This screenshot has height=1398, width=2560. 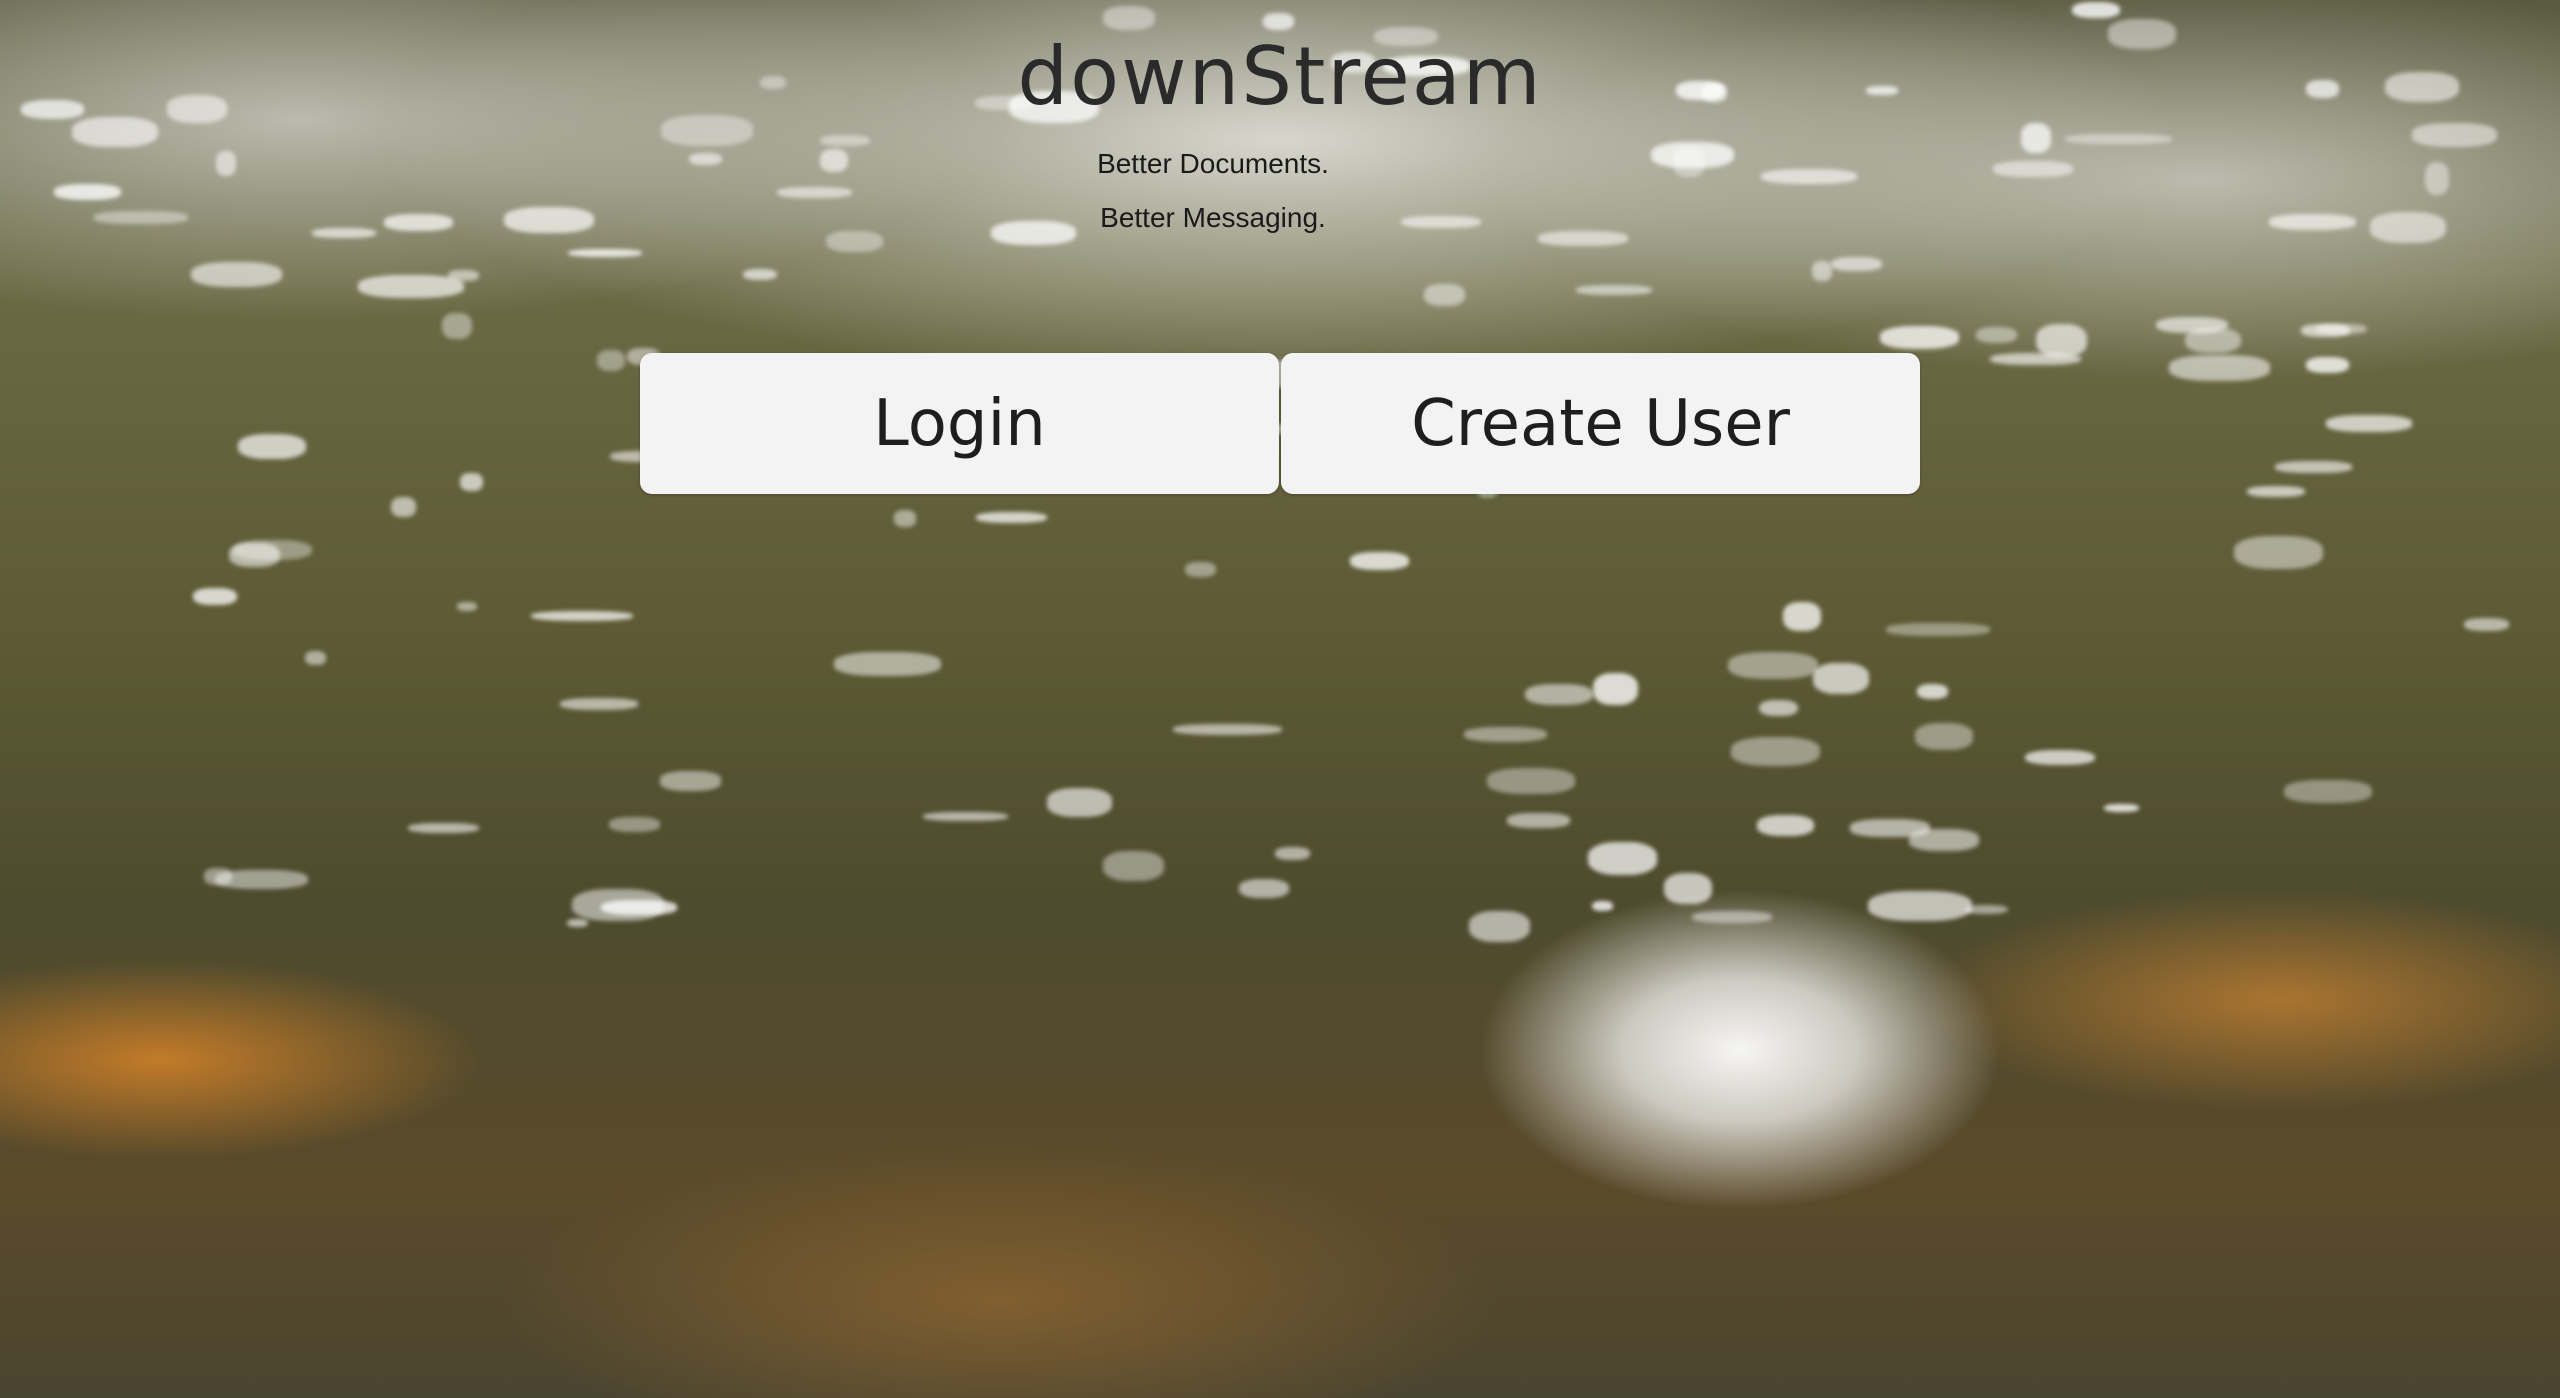 I want to click on auth-button-group: Login Create User, so click(x=1280, y=423).